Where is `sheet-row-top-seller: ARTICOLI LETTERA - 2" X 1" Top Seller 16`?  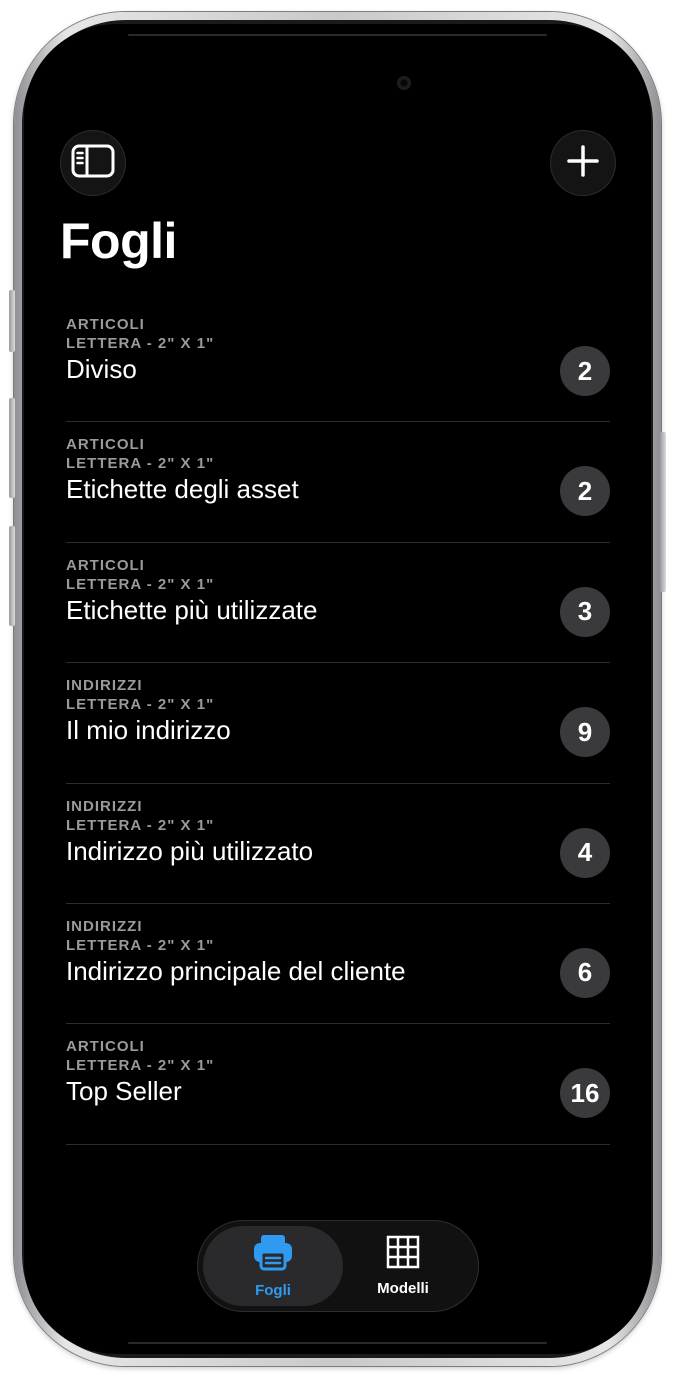
sheet-row-top-seller: ARTICOLI LETTERA - 2" X 1" Top Seller 16 is located at coordinates (338, 1084).